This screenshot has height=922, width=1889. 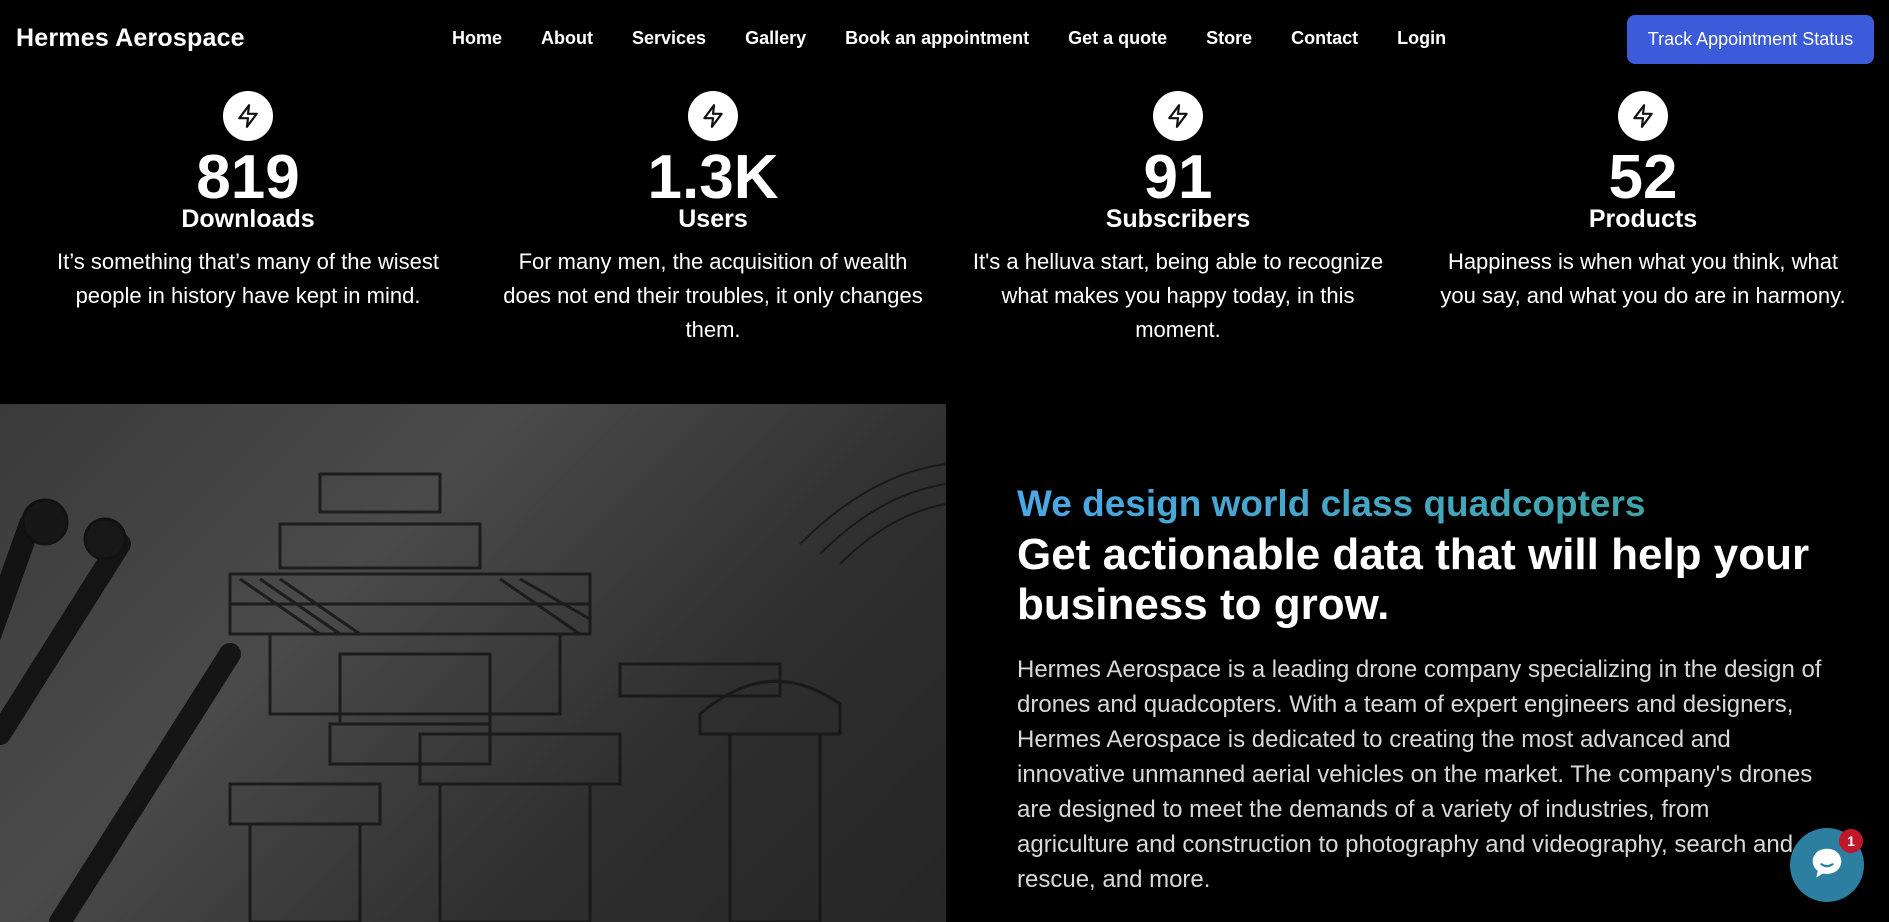 I want to click on brand-logo: Hermes Aerospace, so click(x=130, y=38).